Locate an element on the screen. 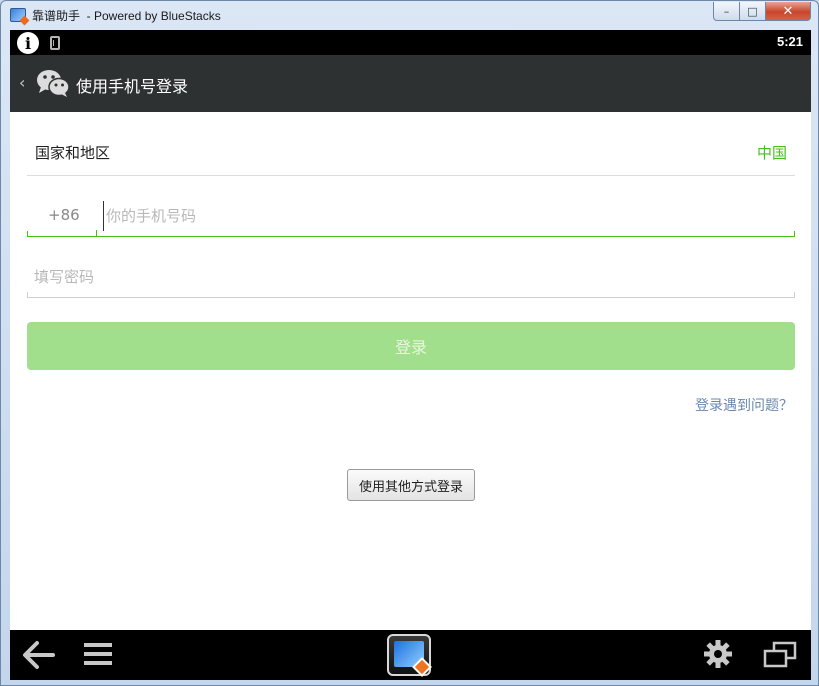 The height and width of the screenshot is (686, 819). phone-notification-icon is located at coordinates (55, 43).